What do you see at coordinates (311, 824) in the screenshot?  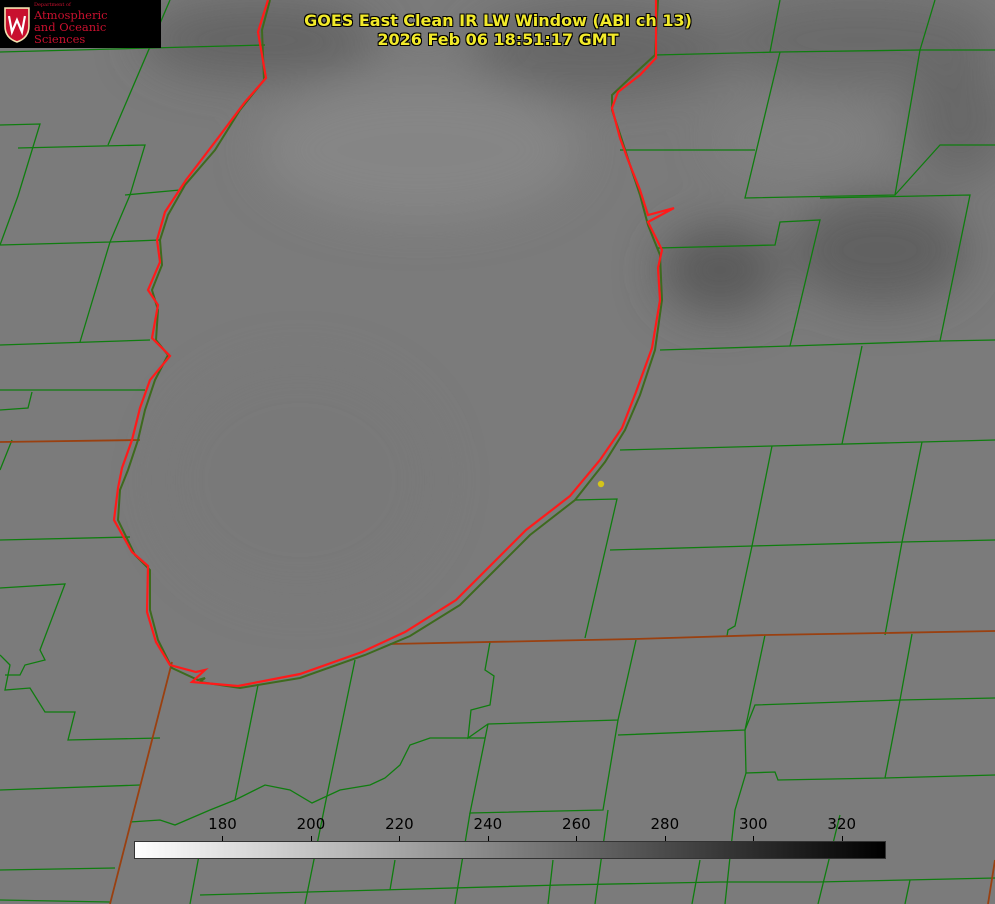 I see `colorbar-tick-label: 200` at bounding box center [311, 824].